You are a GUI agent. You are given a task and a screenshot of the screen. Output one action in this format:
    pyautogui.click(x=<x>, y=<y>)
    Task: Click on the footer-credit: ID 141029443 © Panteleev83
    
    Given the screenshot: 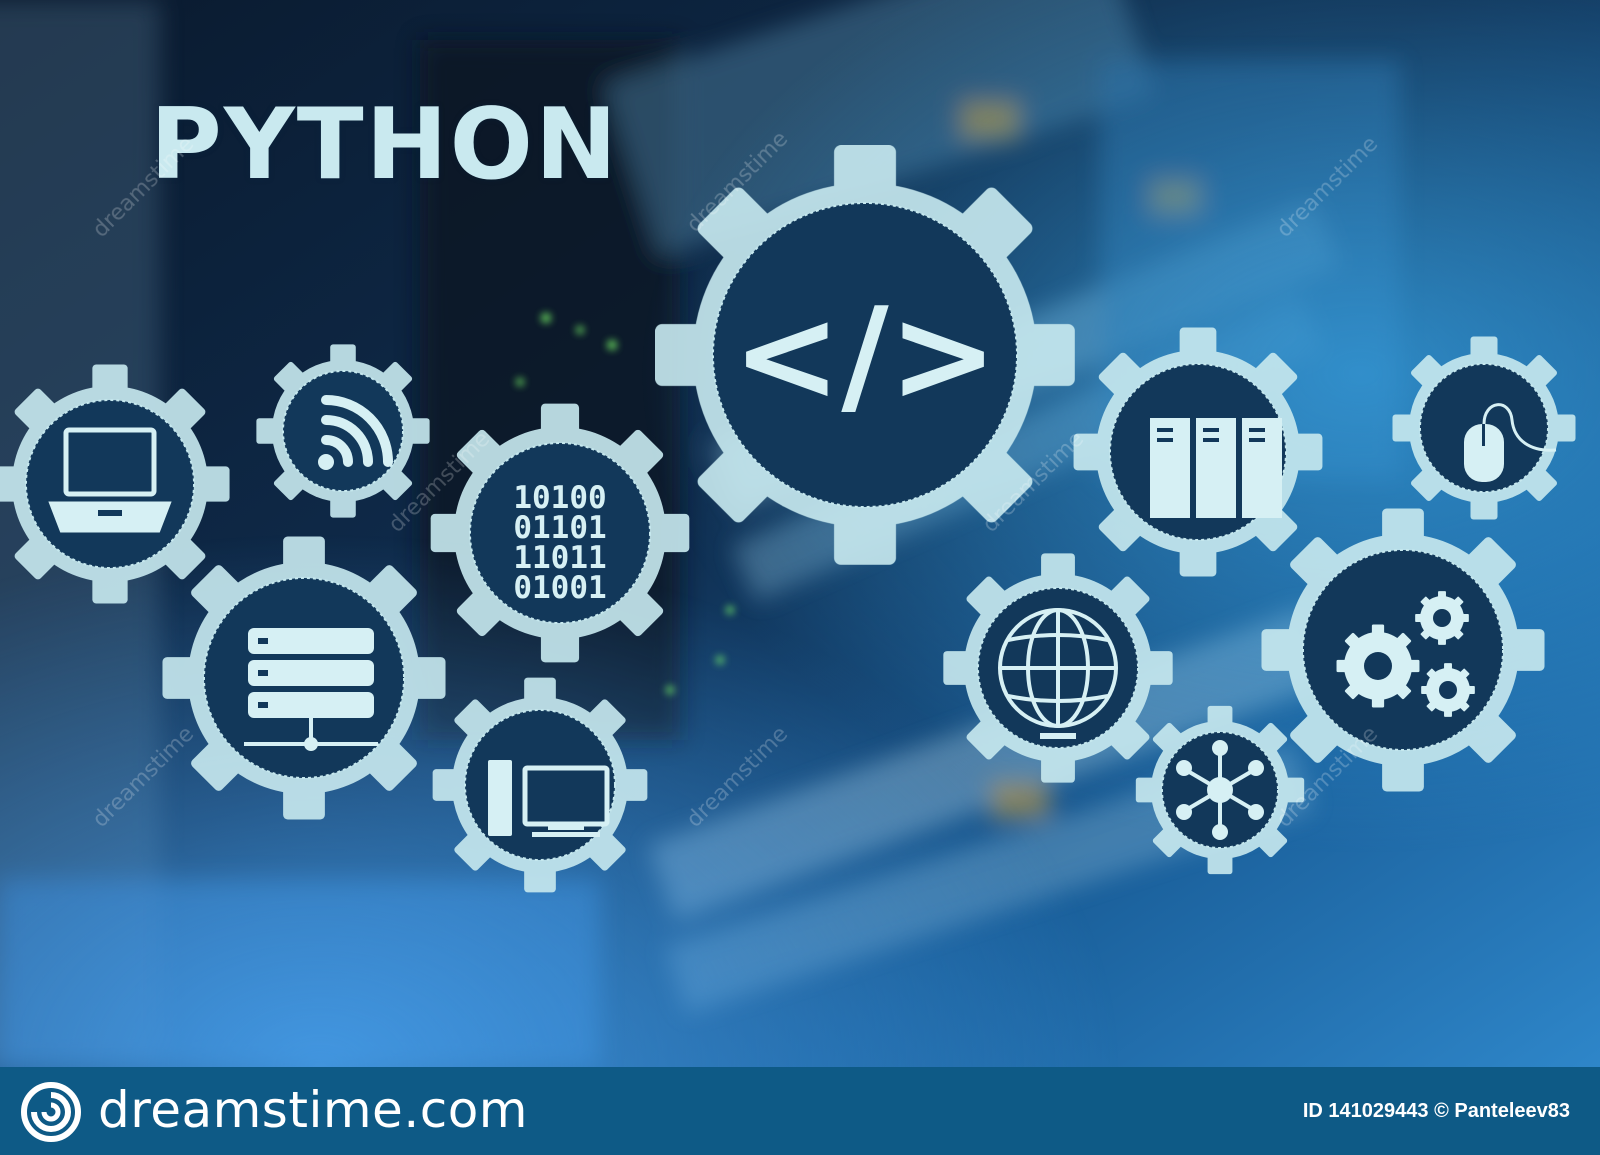 What is the action you would take?
    pyautogui.click(x=1436, y=1111)
    